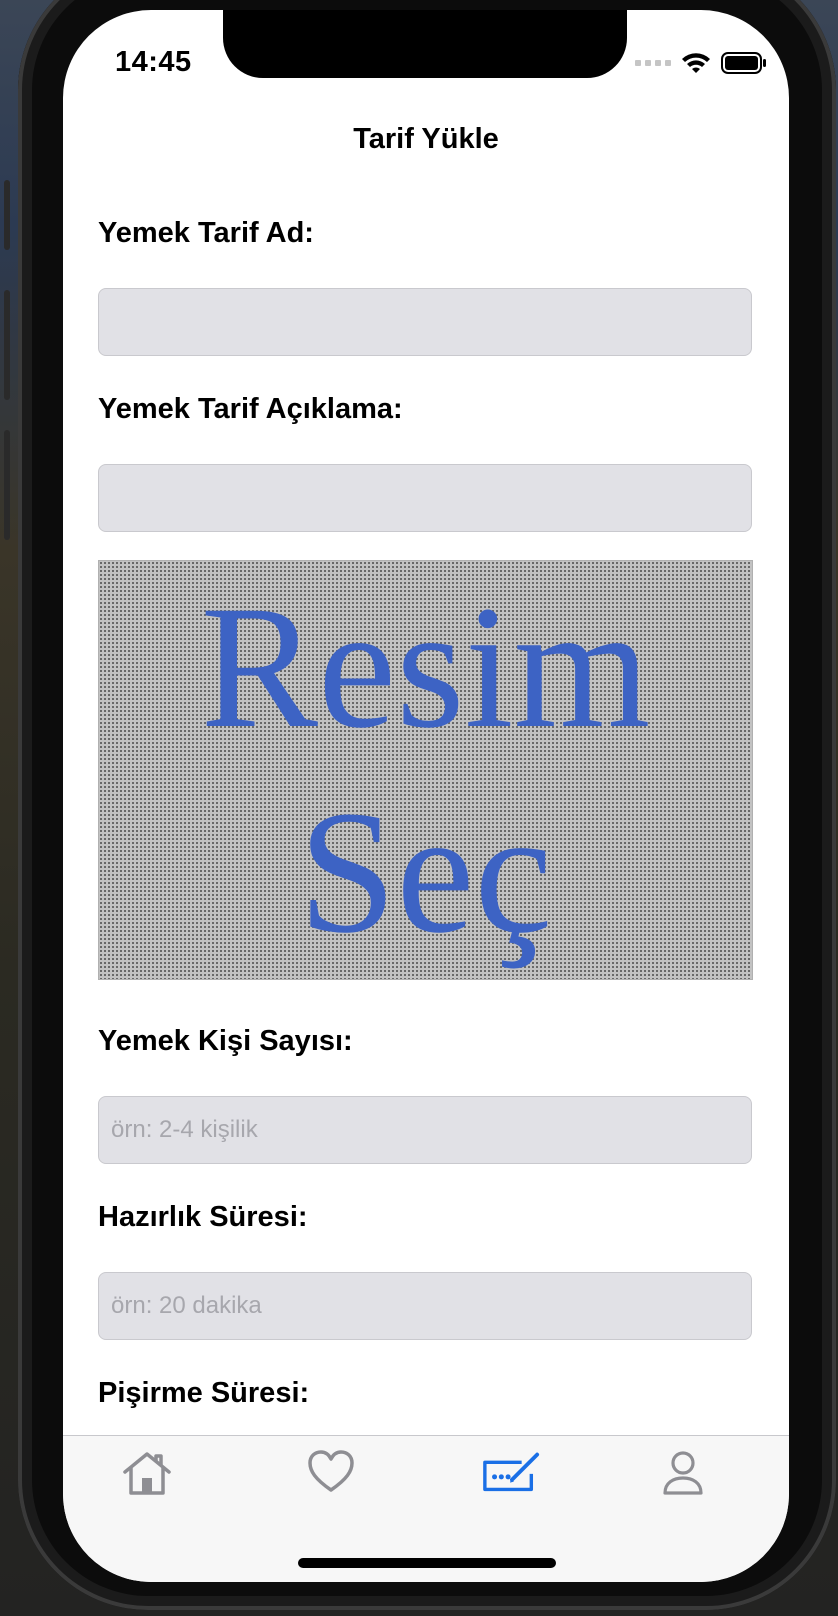  Describe the element at coordinates (426, 139) in the screenshot. I see `page-title: Tarif Yükle` at that location.